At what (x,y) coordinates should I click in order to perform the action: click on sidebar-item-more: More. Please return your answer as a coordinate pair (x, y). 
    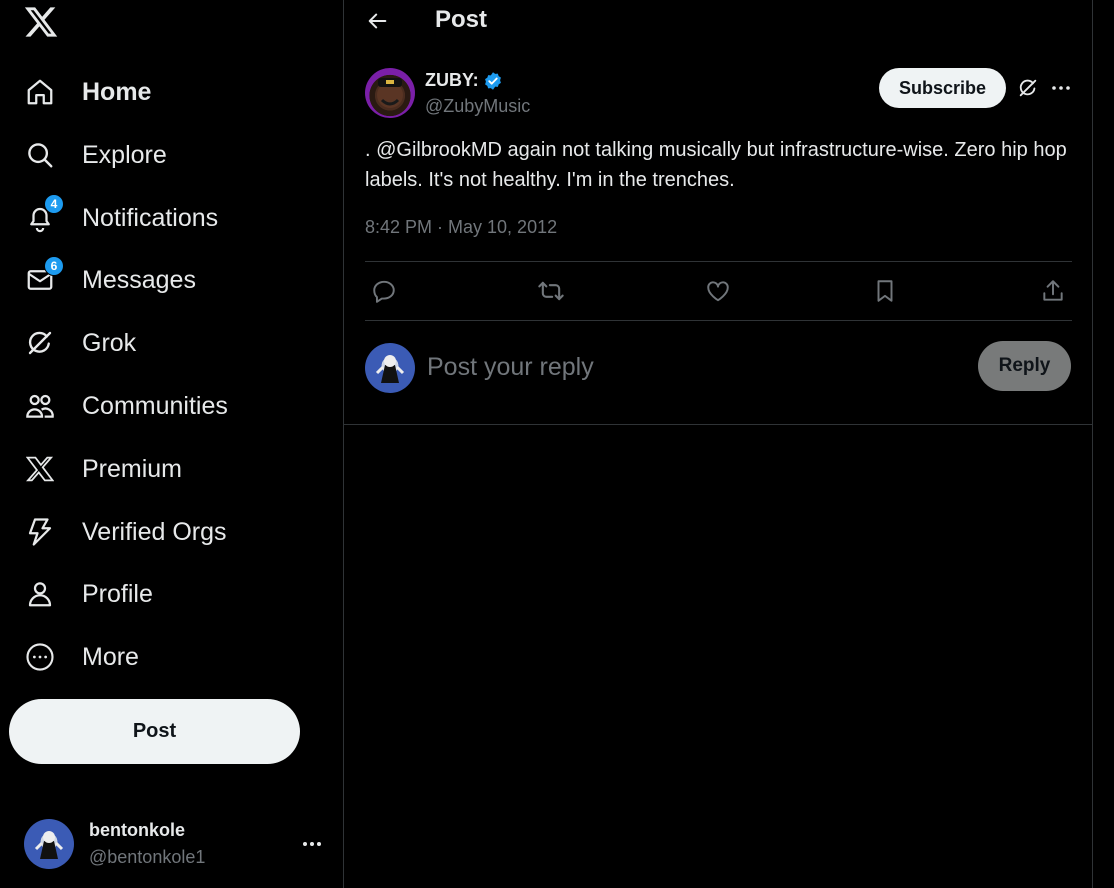
    Looking at the image, I should click on (160, 657).